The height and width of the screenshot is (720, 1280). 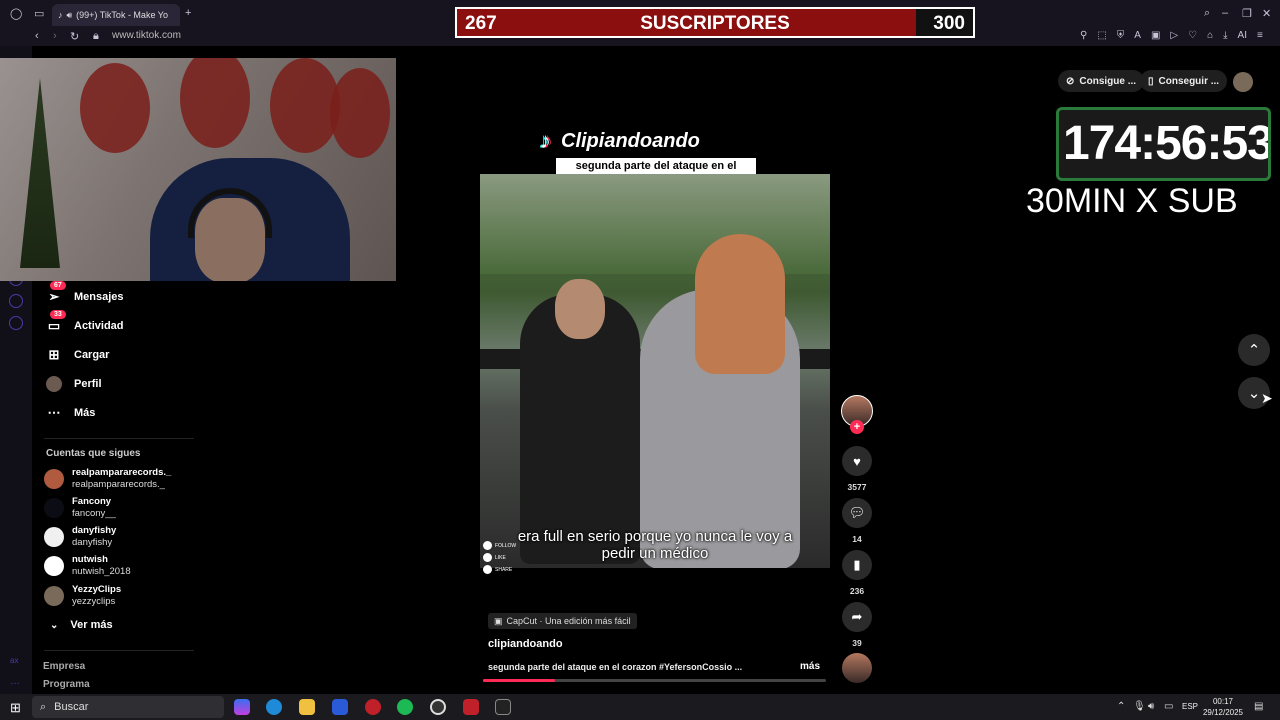 What do you see at coordinates (146, 35) in the screenshot?
I see `url-field: www.tiktok.com` at bounding box center [146, 35].